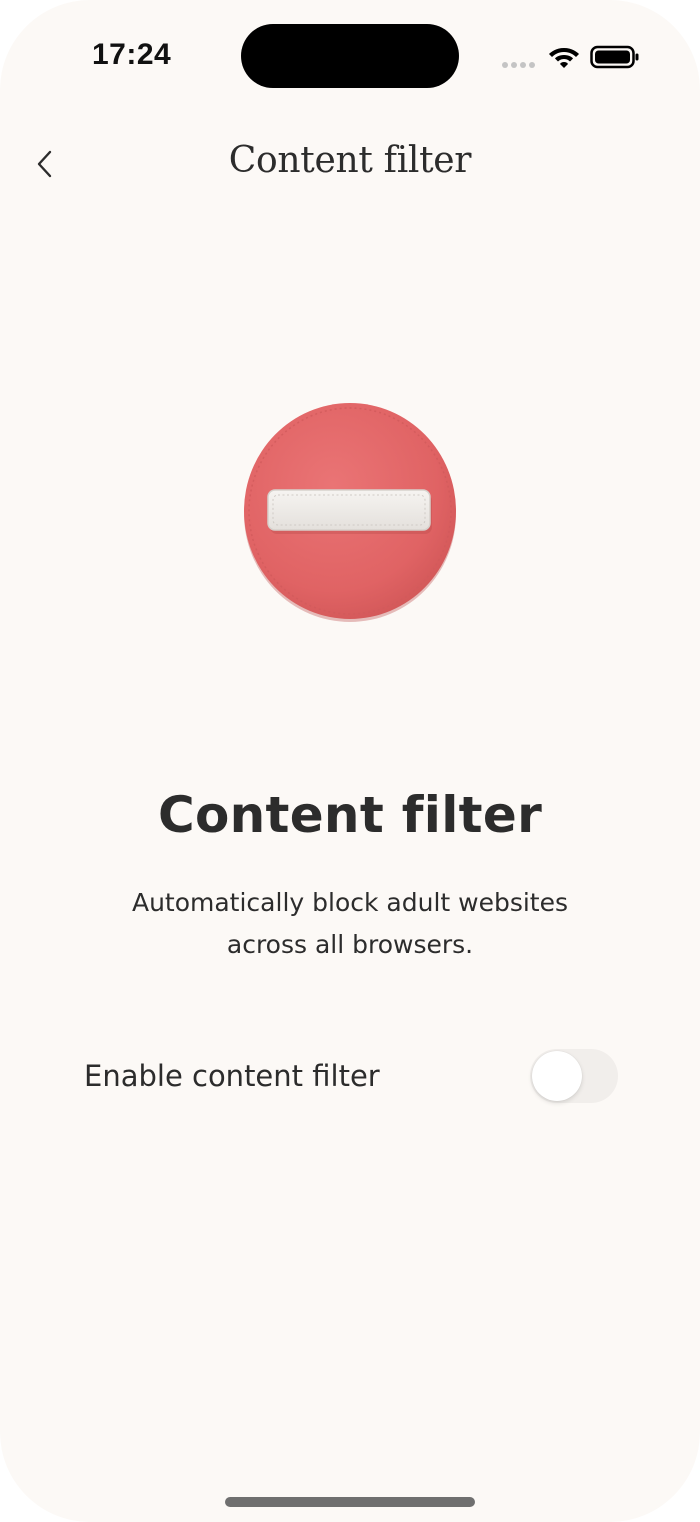 This screenshot has width=700, height=1522. Describe the element at coordinates (557, 1076) in the screenshot. I see `toggle-knob` at that location.